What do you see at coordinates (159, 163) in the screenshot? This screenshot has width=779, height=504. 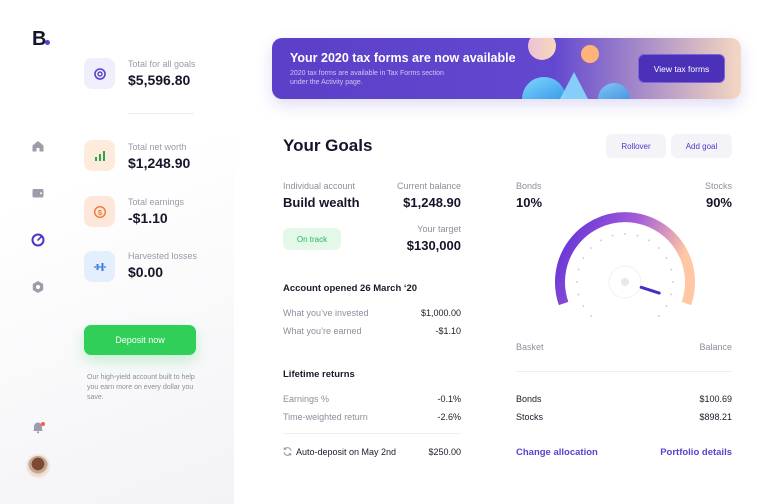 I see `stat-value-net-worth: $1,248.90` at bounding box center [159, 163].